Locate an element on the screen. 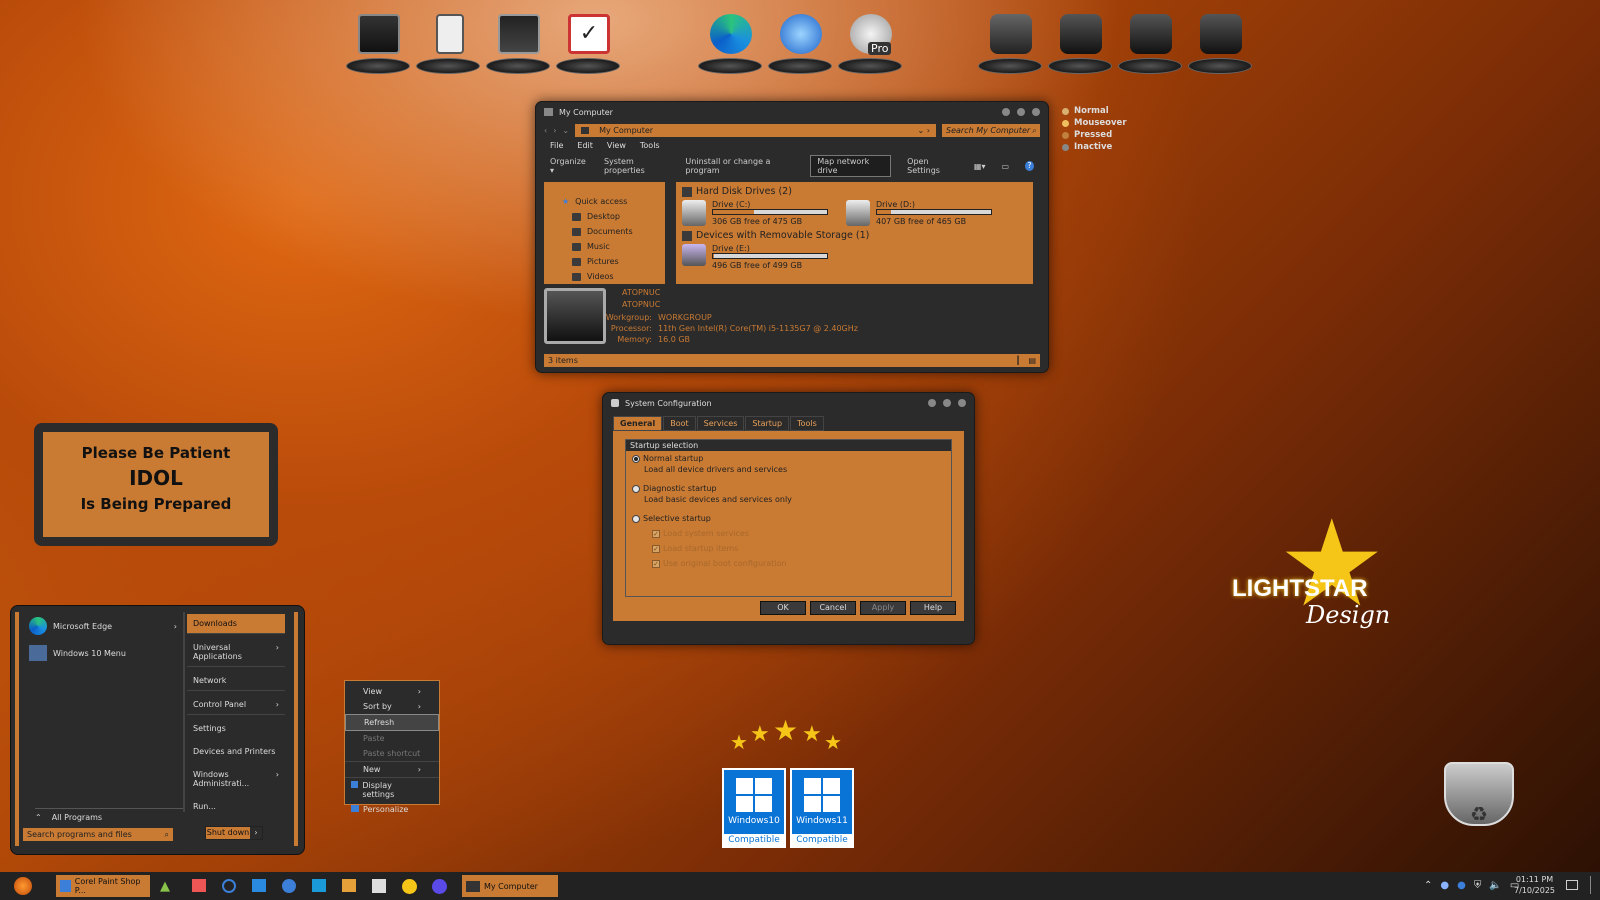 Image resolution: width=1600 pixels, height=900 pixels. drive-item: Drive (E:) 496 GB free of 499 GB is located at coordinates (858, 257).